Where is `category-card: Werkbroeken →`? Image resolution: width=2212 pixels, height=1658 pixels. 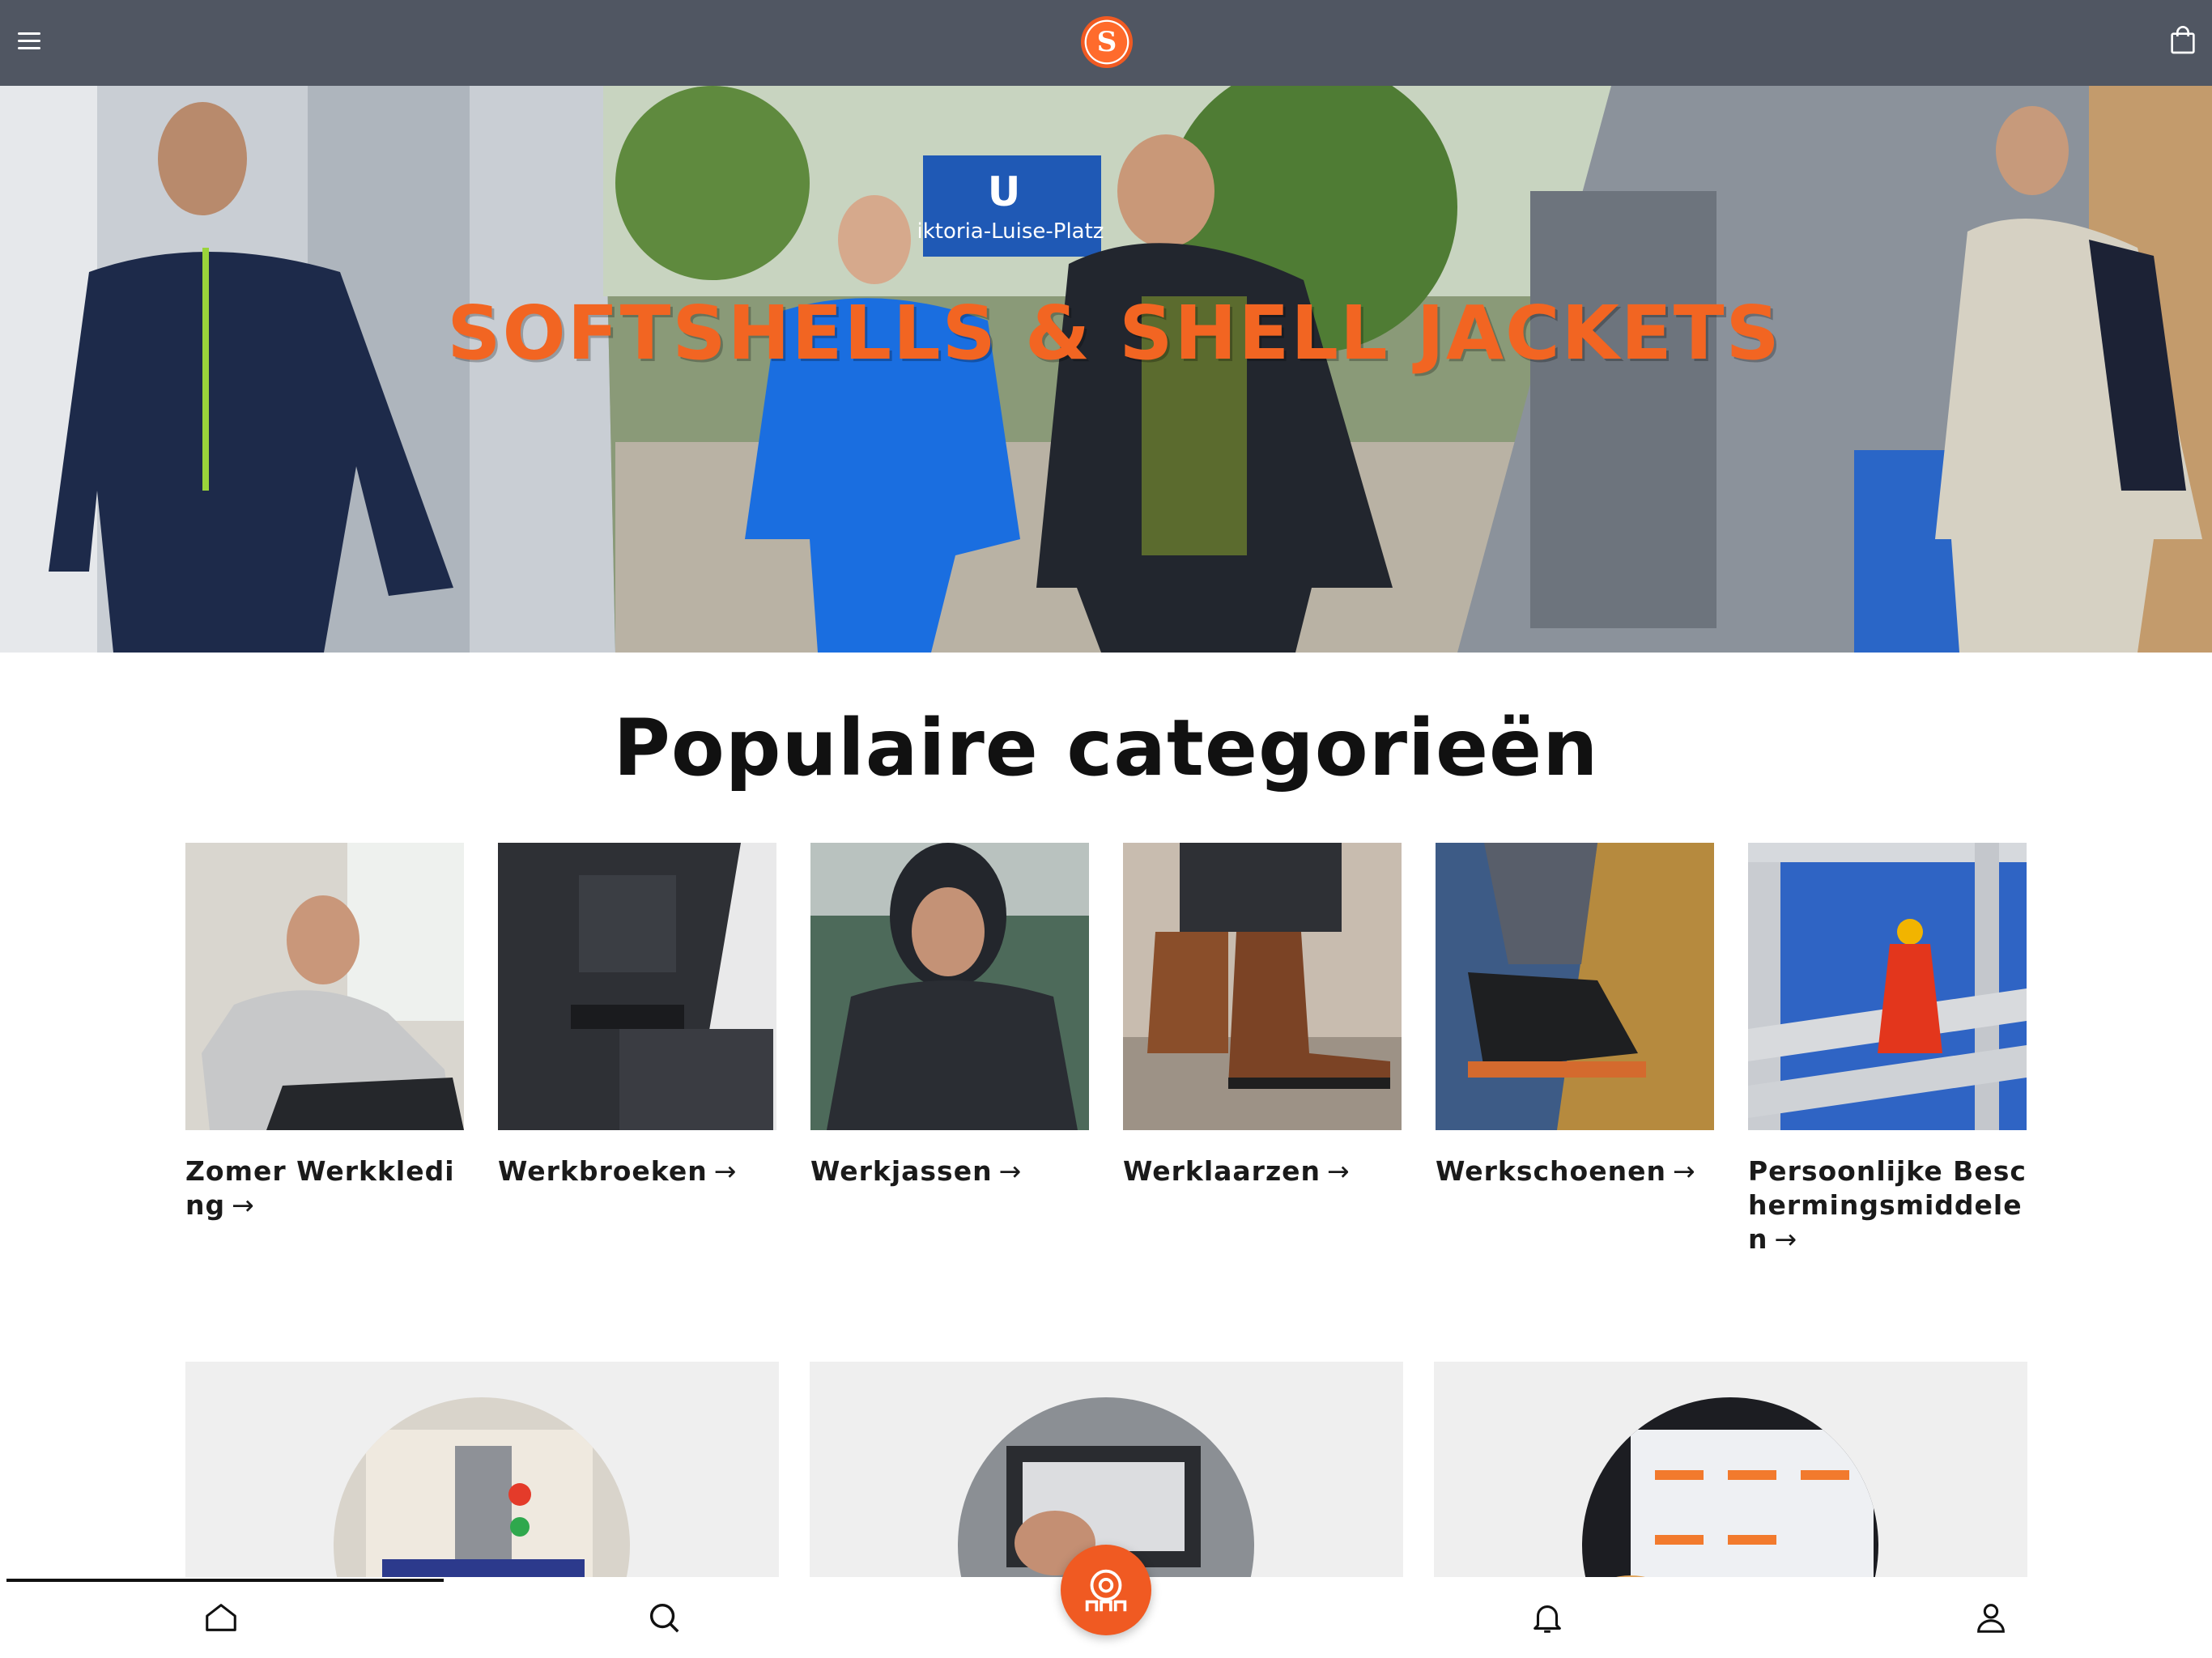 category-card: Werkbroeken → is located at coordinates (637, 1015).